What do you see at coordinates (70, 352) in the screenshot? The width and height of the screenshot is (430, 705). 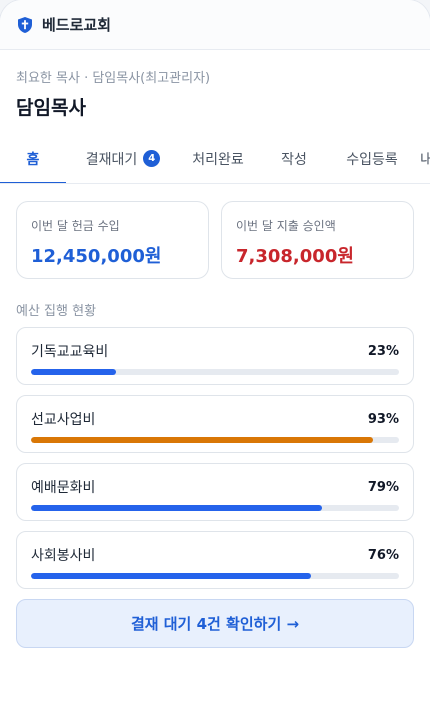 I see `budget-name: 기독교교육비` at bounding box center [70, 352].